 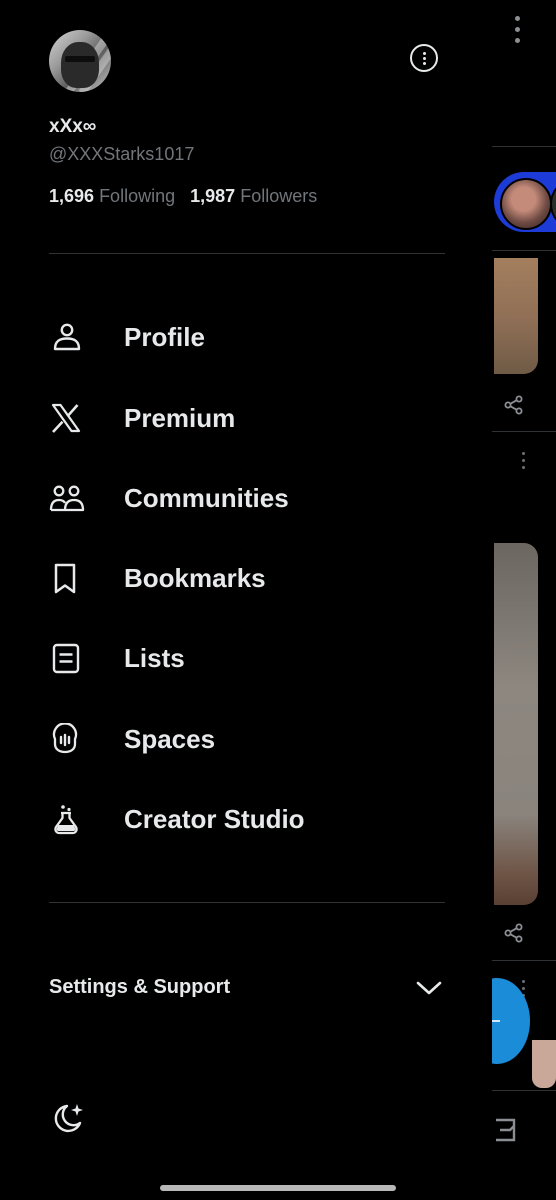 I want to click on menu-item-creator-studio: Creator Studio, so click(x=247, y=819).